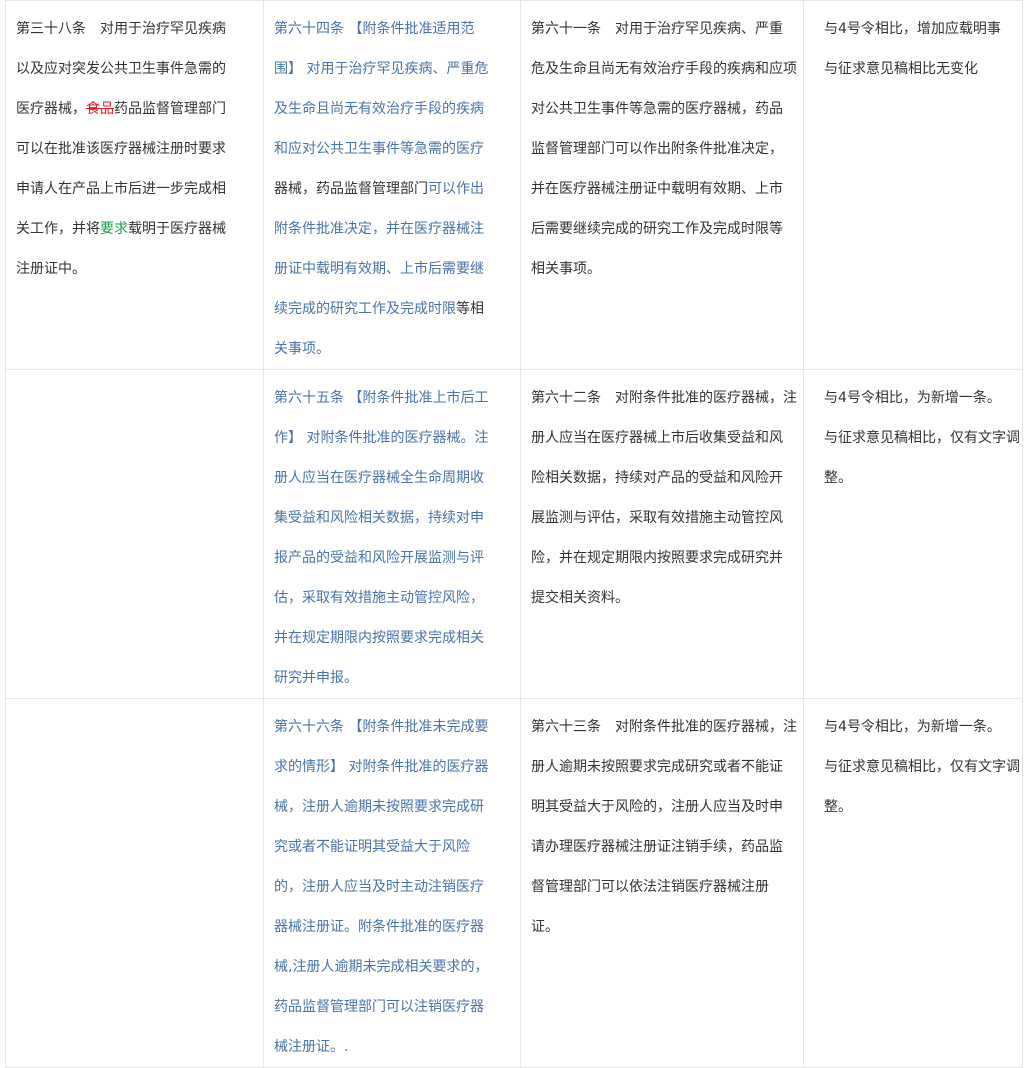 The height and width of the screenshot is (1068, 1026). I want to click on cell-text: 与4号令相比，增加应载明事 与征求意见稿相比无变化, so click(913, 45).